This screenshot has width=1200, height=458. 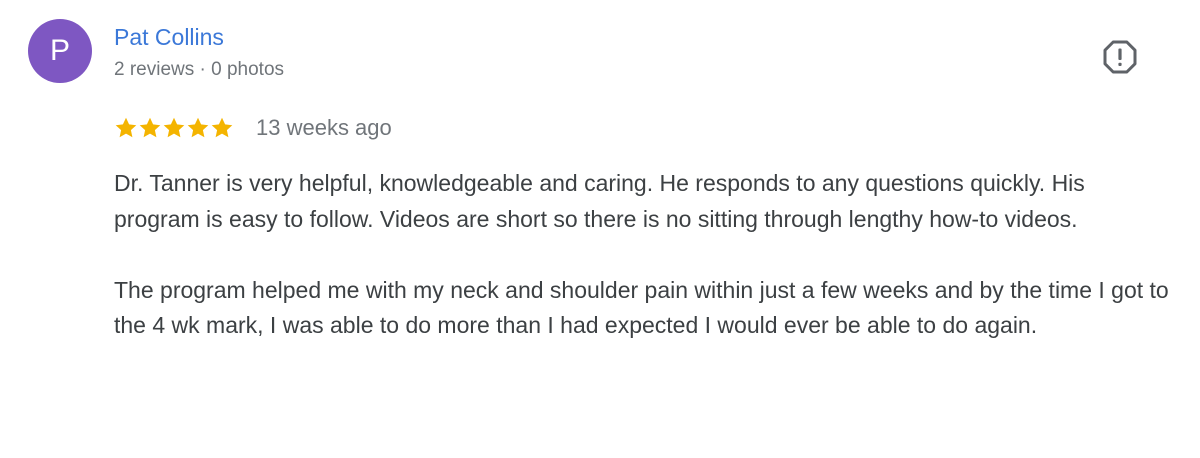 I want to click on report-button, so click(x=1120, y=57).